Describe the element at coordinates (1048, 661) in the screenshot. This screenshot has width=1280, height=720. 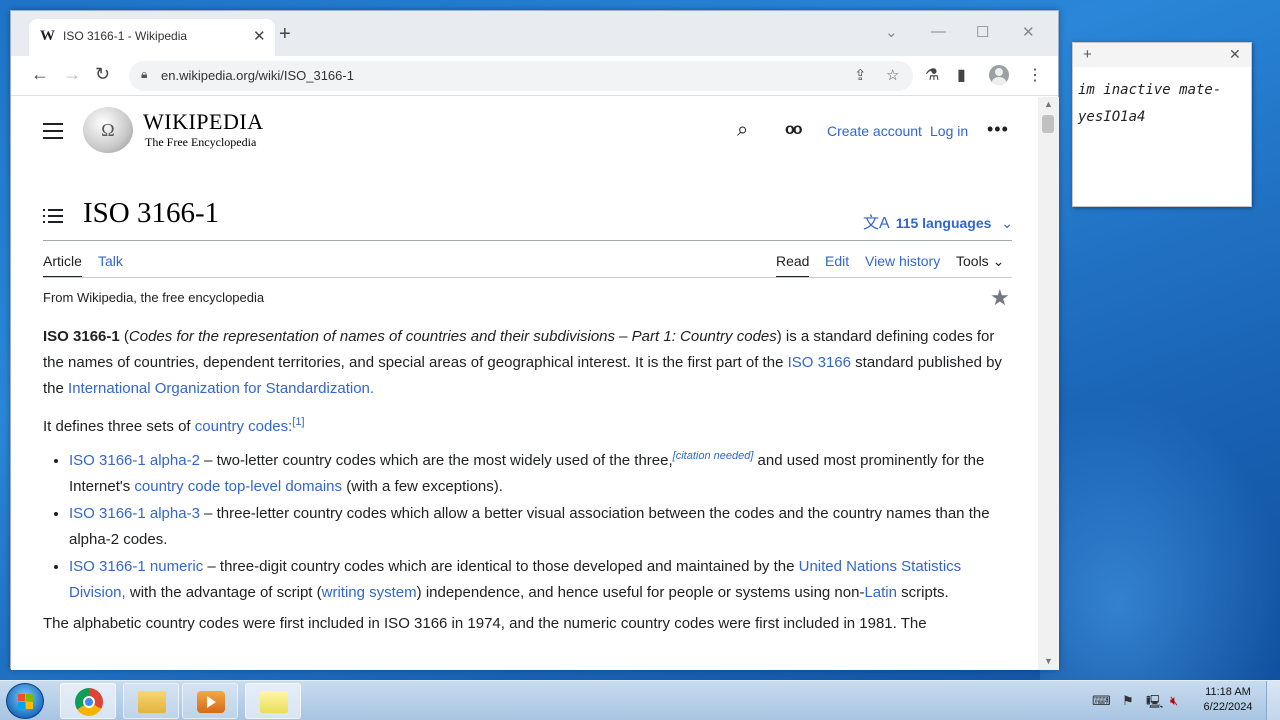
I see `scroll-down-icon: ▼` at that location.